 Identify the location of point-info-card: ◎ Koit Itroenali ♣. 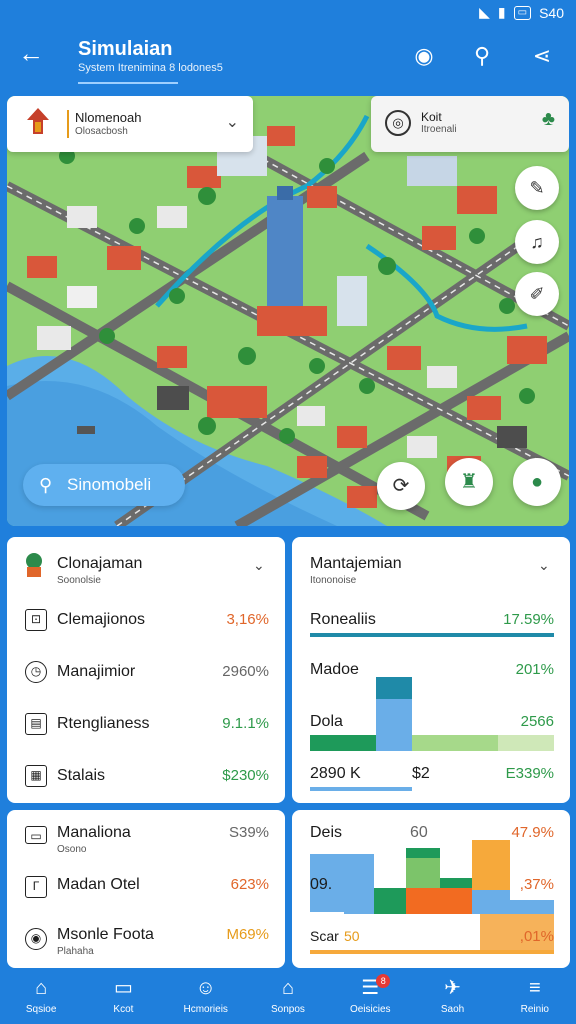
(470, 124).